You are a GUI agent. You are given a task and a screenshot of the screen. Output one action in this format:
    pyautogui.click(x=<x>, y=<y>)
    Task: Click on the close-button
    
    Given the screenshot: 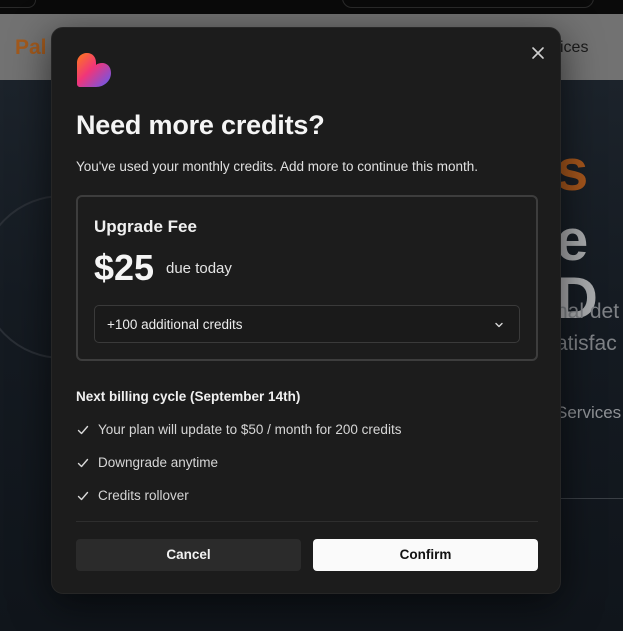 What is the action you would take?
    pyautogui.click(x=538, y=53)
    